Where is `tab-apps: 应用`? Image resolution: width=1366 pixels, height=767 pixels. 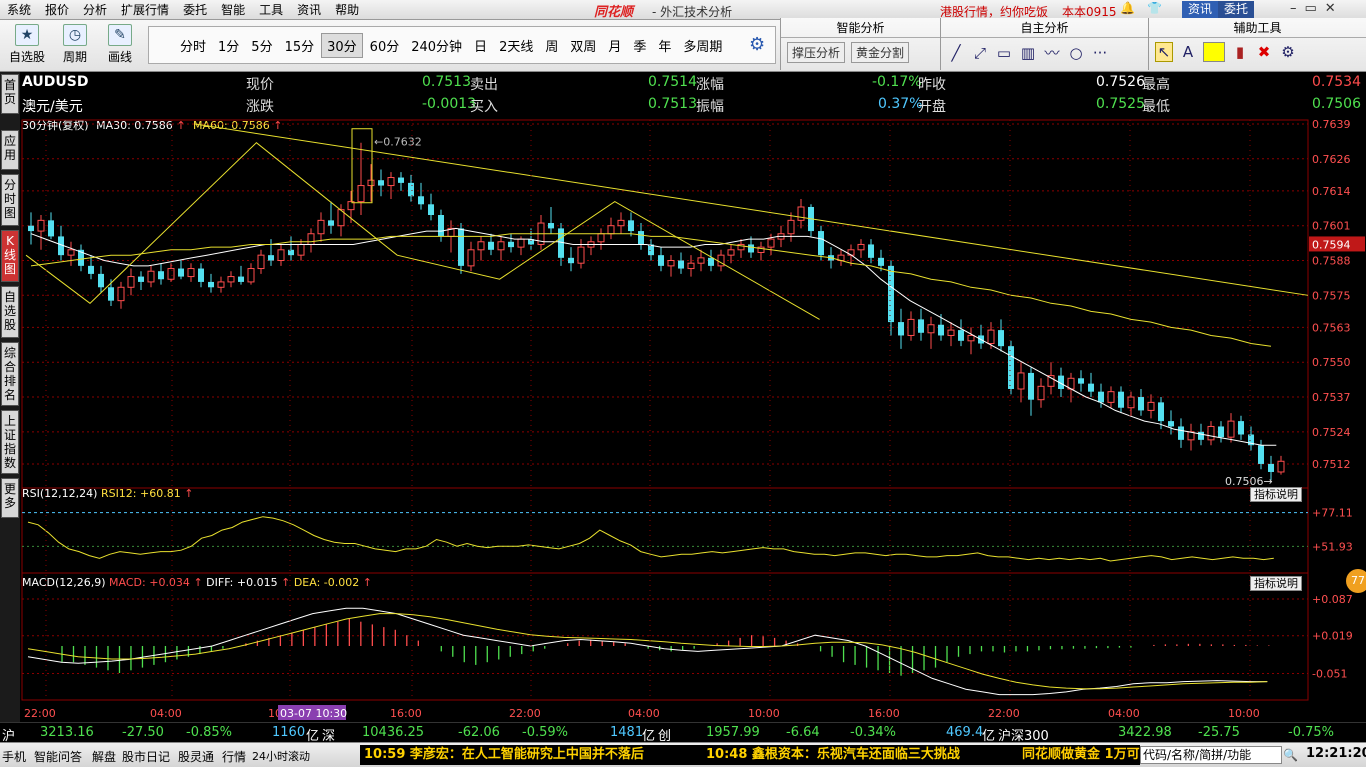 tab-apps: 应用 is located at coordinates (10, 150).